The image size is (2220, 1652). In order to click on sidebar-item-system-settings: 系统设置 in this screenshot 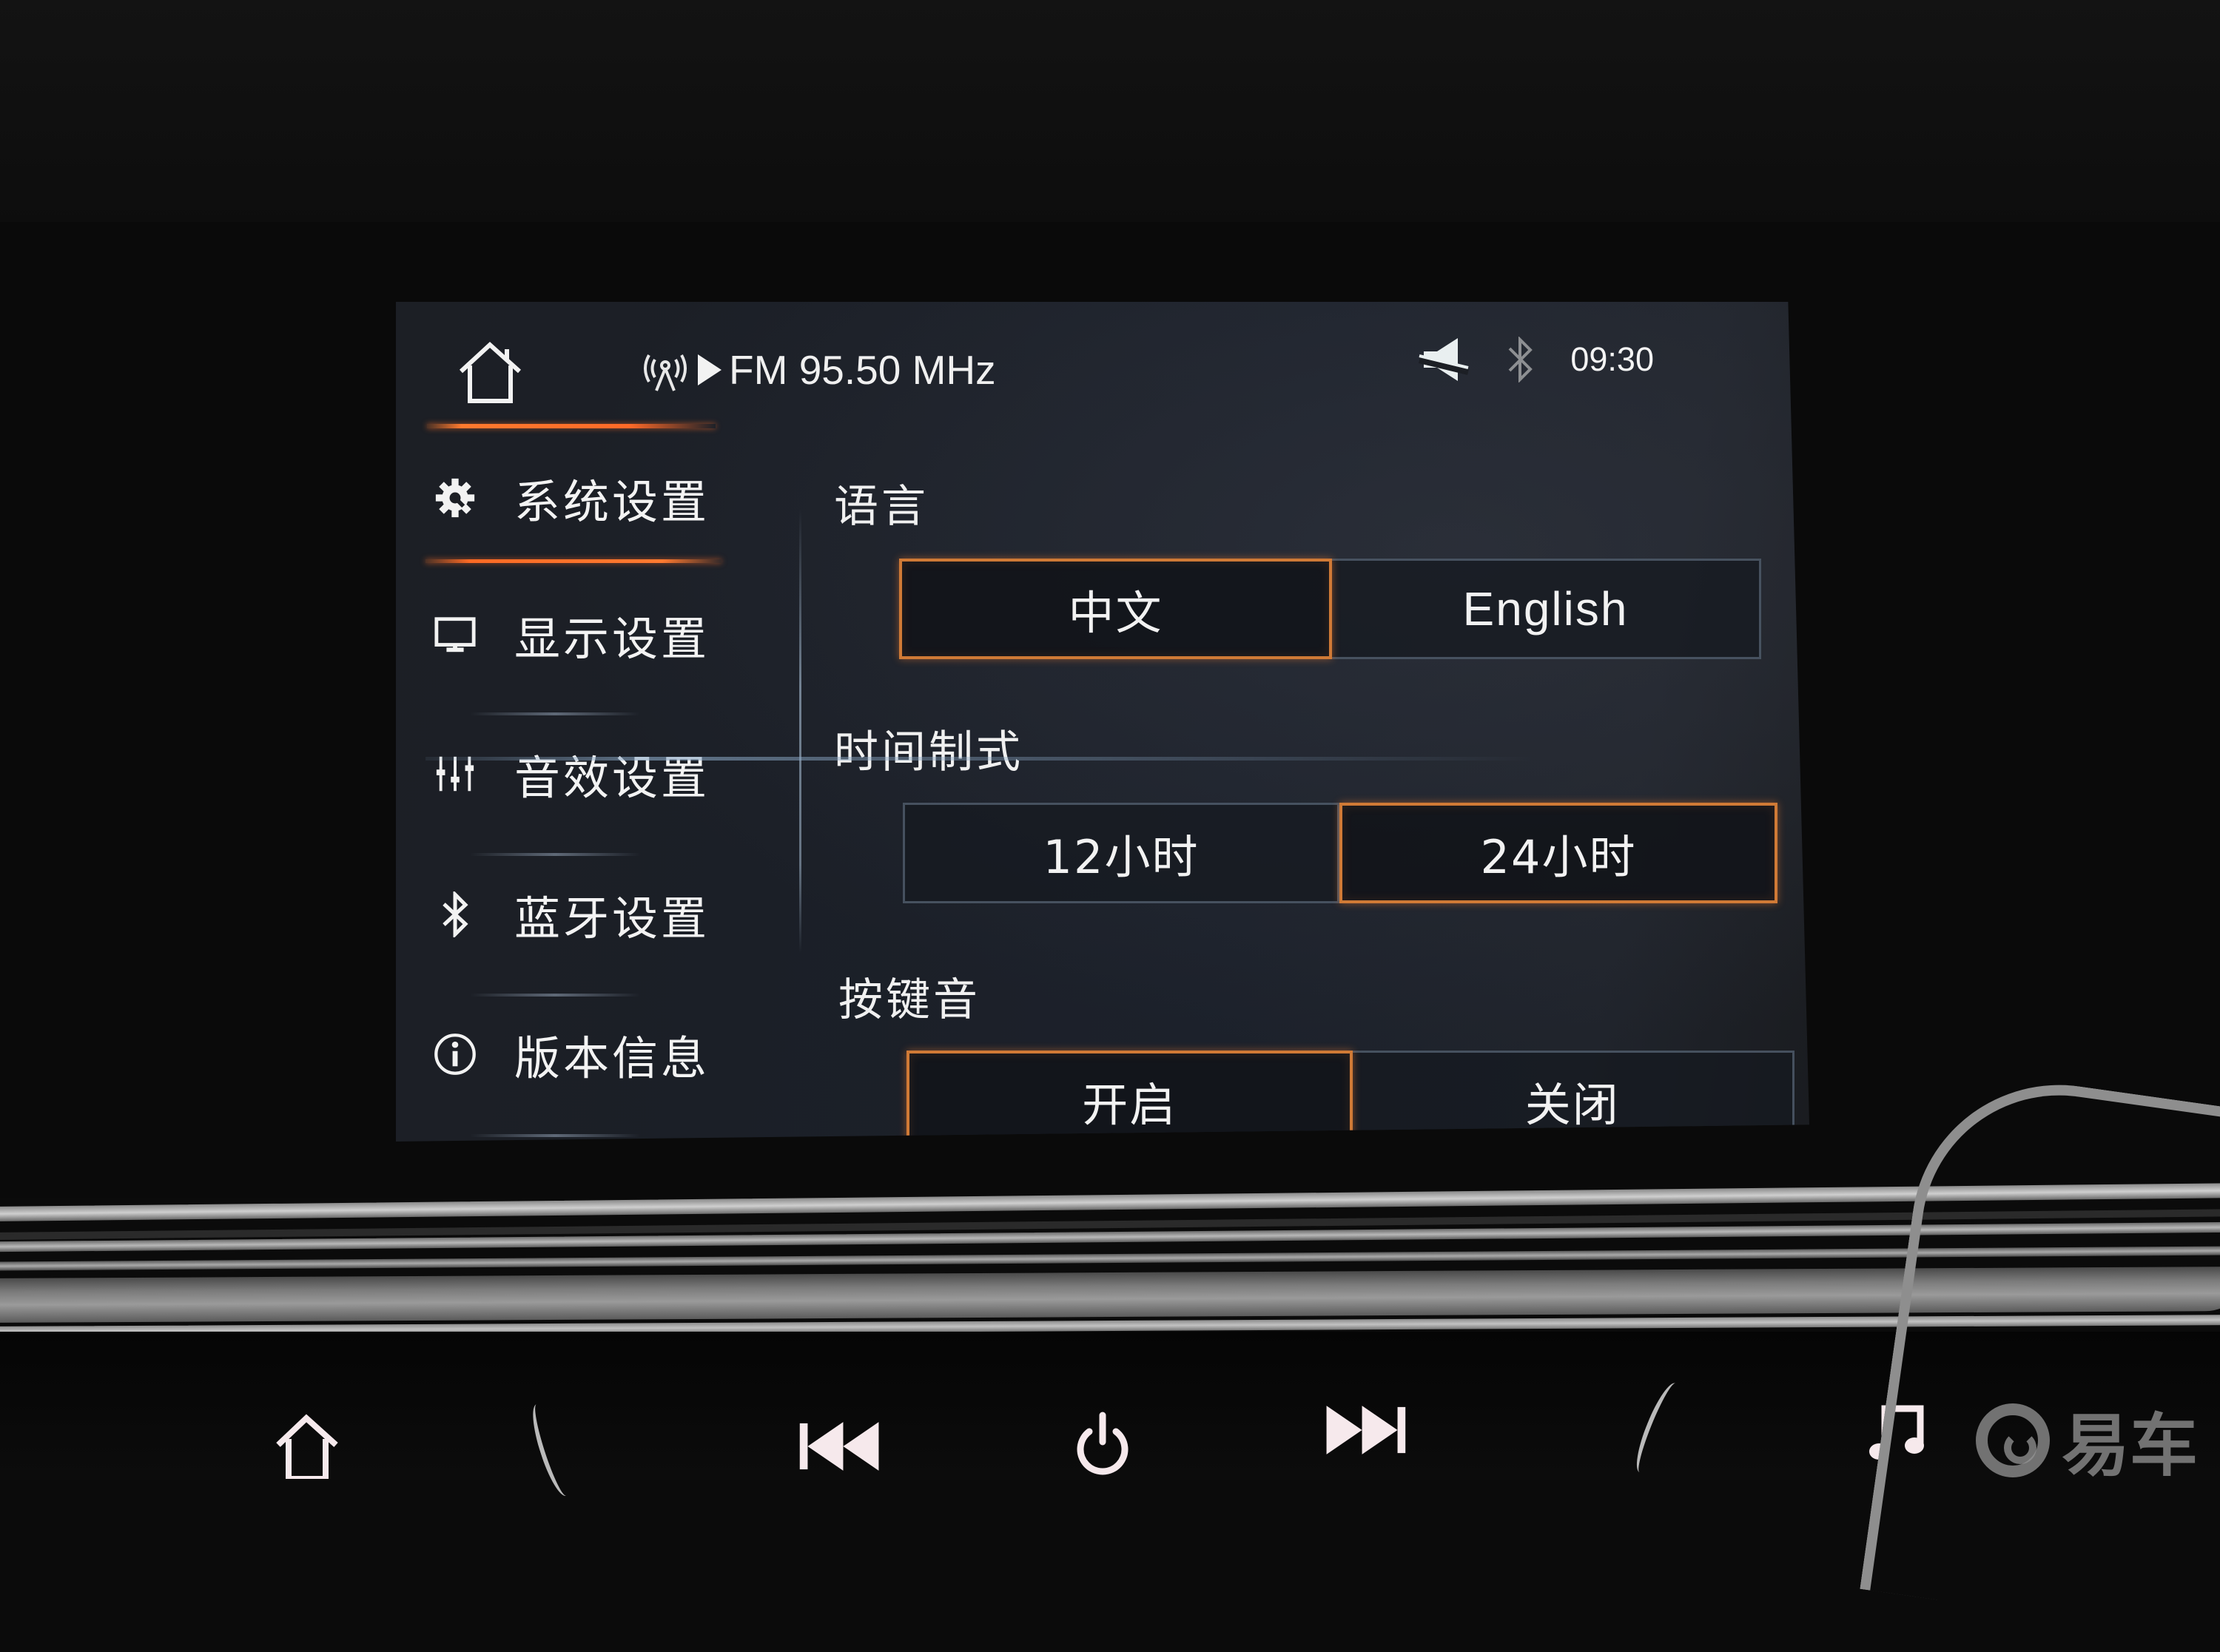, I will do `click(573, 498)`.